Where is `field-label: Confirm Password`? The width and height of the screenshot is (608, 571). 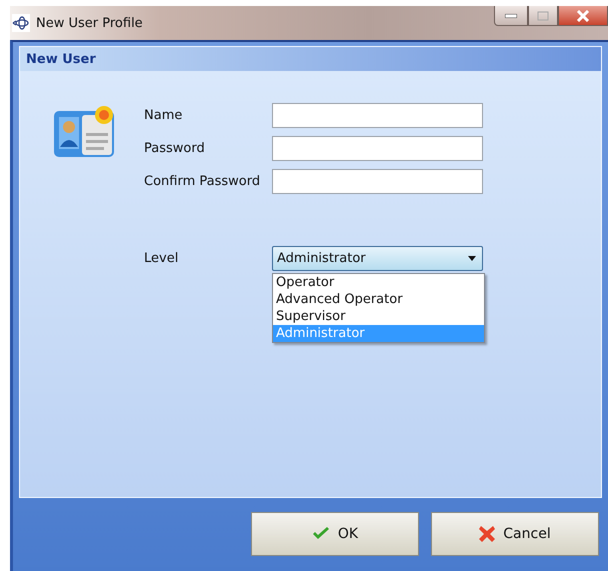
field-label: Confirm Password is located at coordinates (203, 181).